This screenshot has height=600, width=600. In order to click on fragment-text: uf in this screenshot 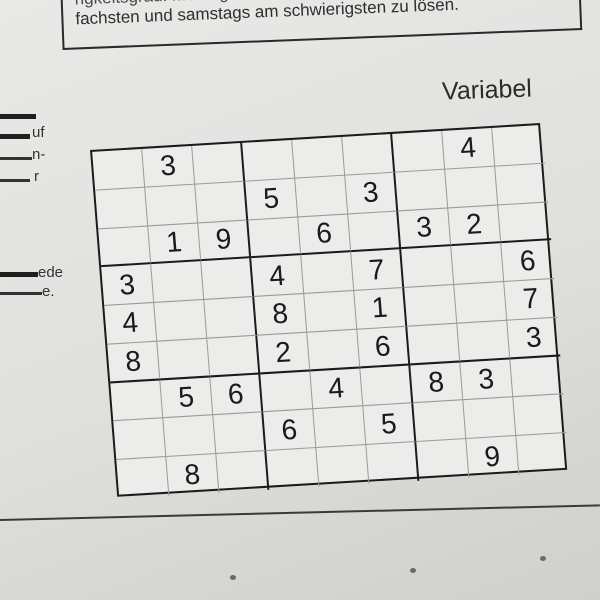, I will do `click(38, 132)`.